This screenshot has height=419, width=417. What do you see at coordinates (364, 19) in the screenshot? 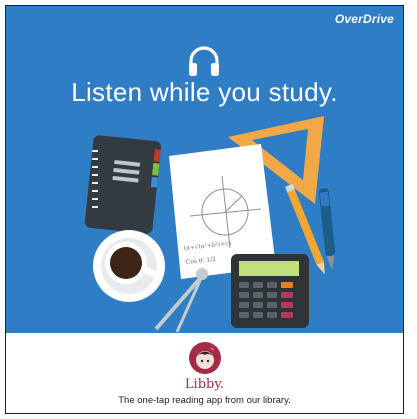
I see `overdrive-logo: OverDrive` at bounding box center [364, 19].